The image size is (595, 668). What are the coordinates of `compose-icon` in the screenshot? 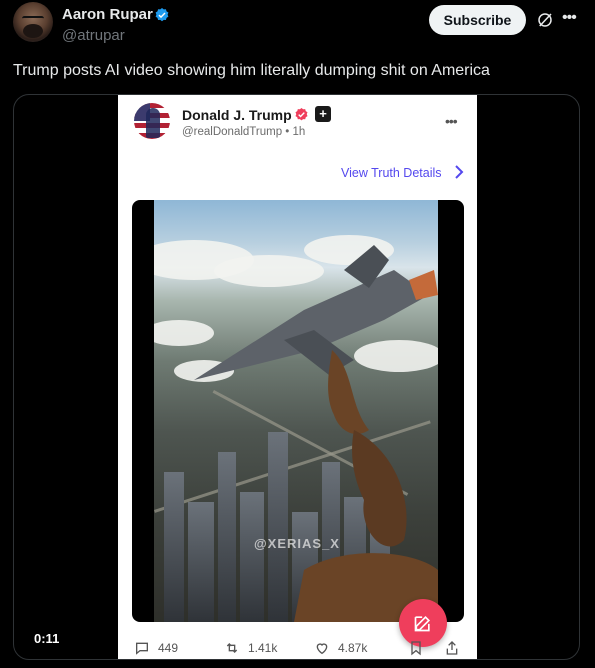 It's located at (422, 623).